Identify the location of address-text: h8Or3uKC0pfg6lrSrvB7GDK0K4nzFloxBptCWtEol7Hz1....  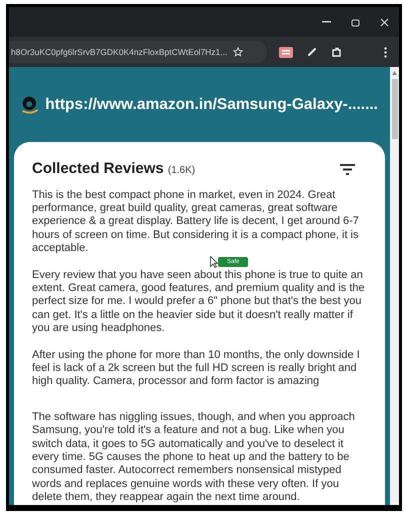
(119, 52).